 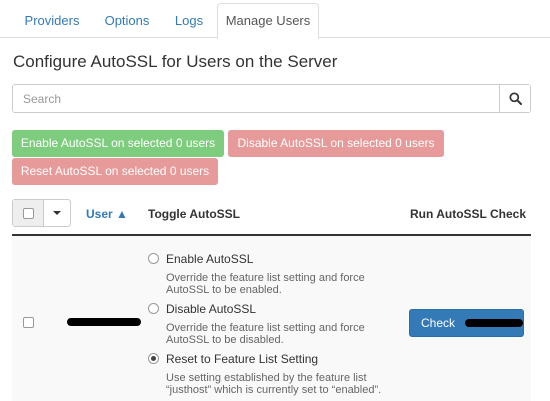 I want to click on row-select-checkbox, so click(x=28, y=322).